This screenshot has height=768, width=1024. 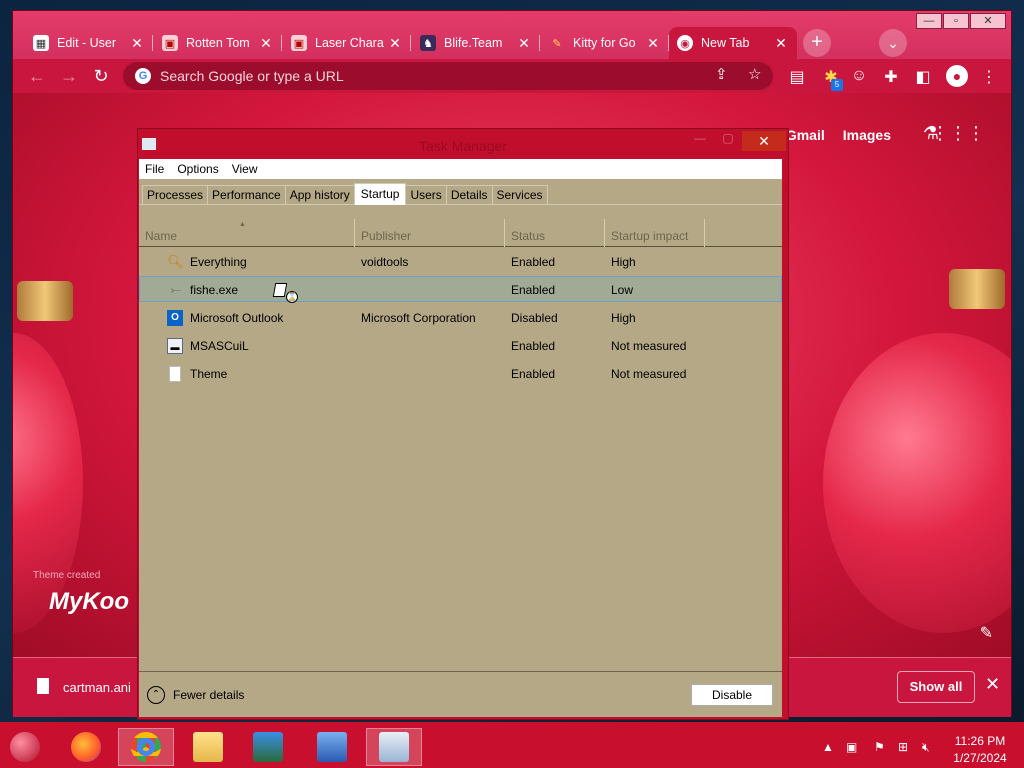 What do you see at coordinates (903, 747) in the screenshot?
I see `network-icon: ⊞` at bounding box center [903, 747].